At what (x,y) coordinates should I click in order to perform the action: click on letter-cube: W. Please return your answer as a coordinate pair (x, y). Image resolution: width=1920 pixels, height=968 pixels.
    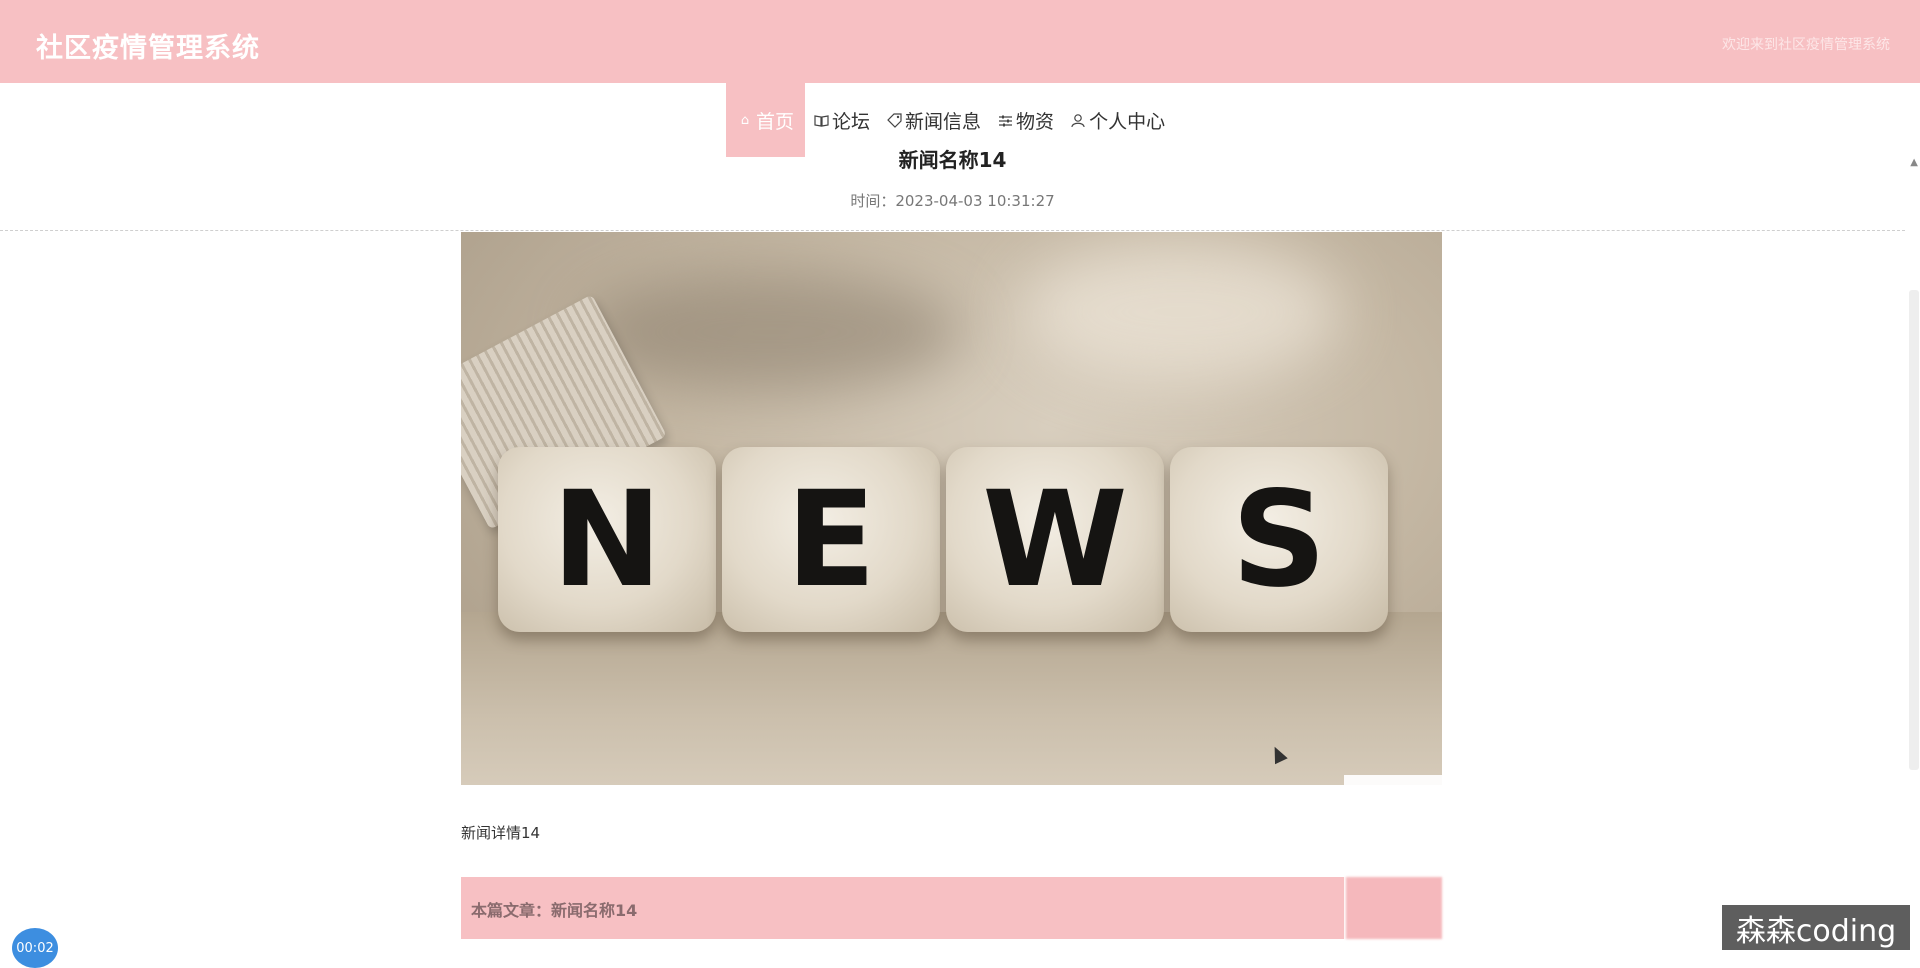
    Looking at the image, I should click on (1055, 539).